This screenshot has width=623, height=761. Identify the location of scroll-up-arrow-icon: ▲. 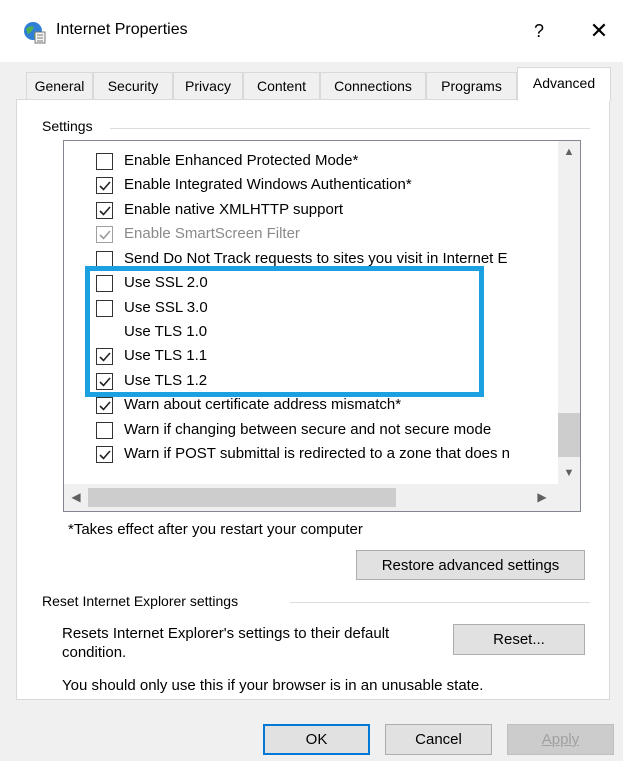
(569, 152).